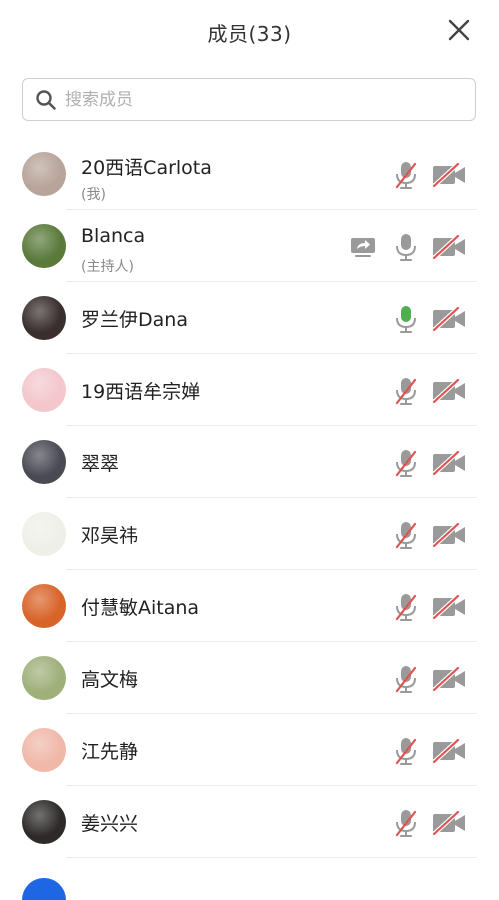 The width and height of the screenshot is (499, 900). I want to click on member-row: Blanca (主持人), so click(249, 246).